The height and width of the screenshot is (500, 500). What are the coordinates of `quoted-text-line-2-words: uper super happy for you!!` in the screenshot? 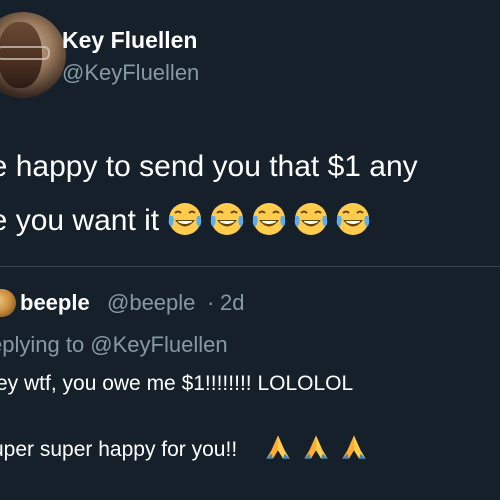 It's located at (119, 449).